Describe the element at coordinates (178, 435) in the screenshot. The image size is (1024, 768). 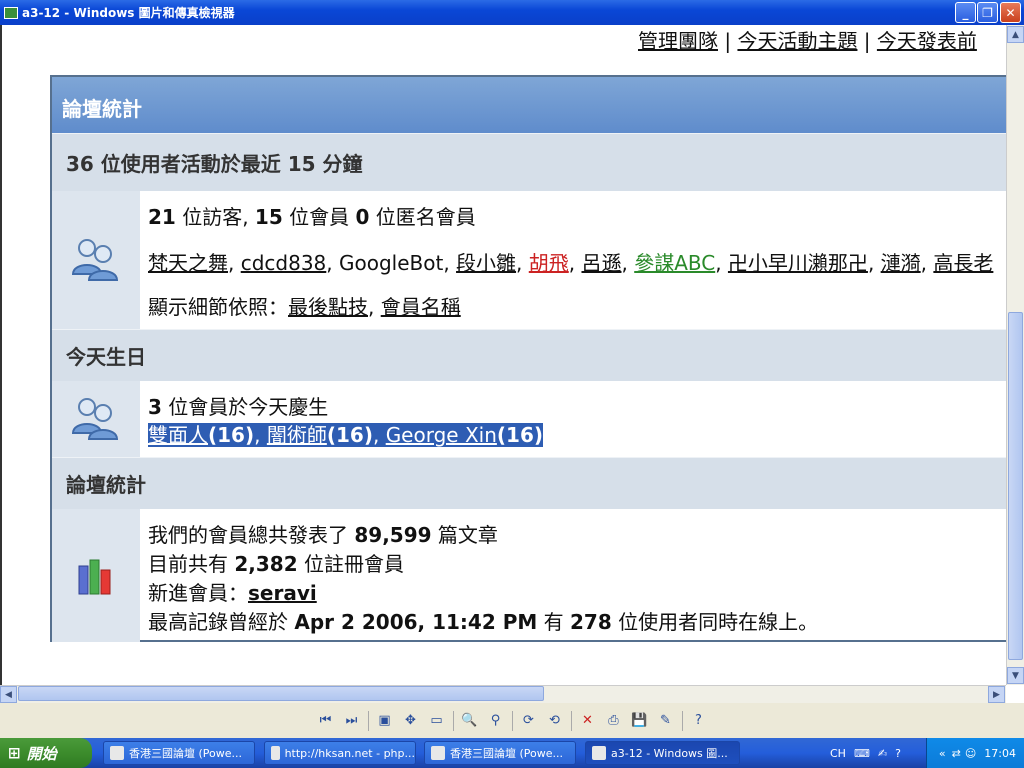
I see `birthday-member-link: 雙面人` at that location.